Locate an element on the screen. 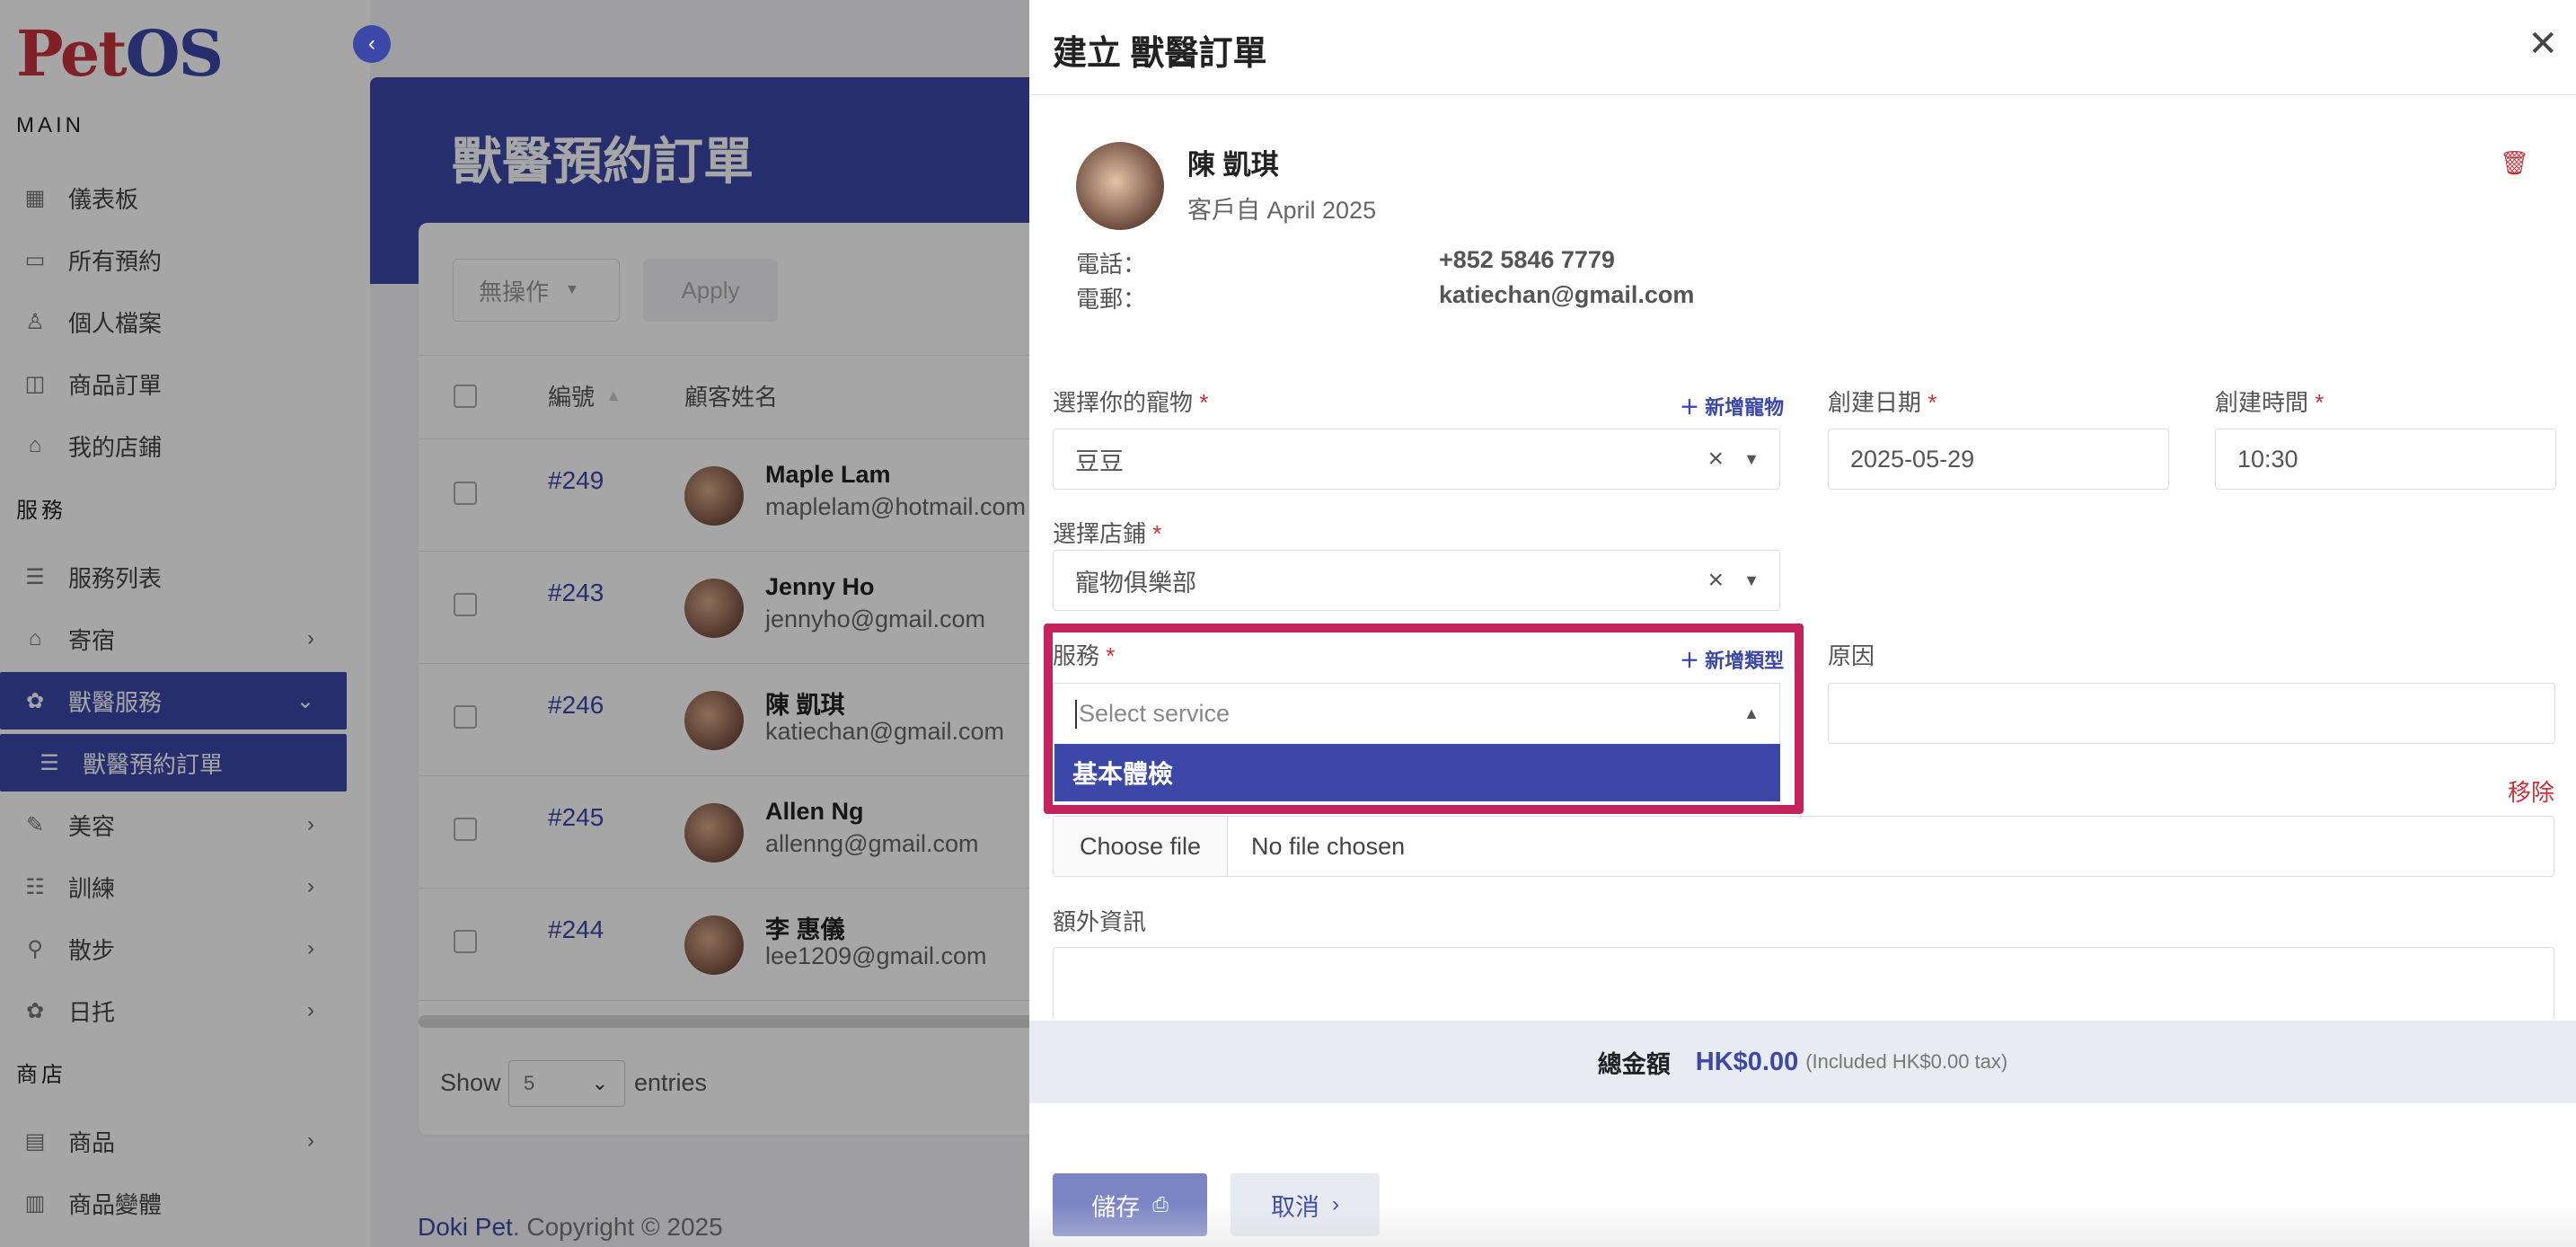 The image size is (2576, 1247). date-label: 創建日期 * is located at coordinates (1882, 403).